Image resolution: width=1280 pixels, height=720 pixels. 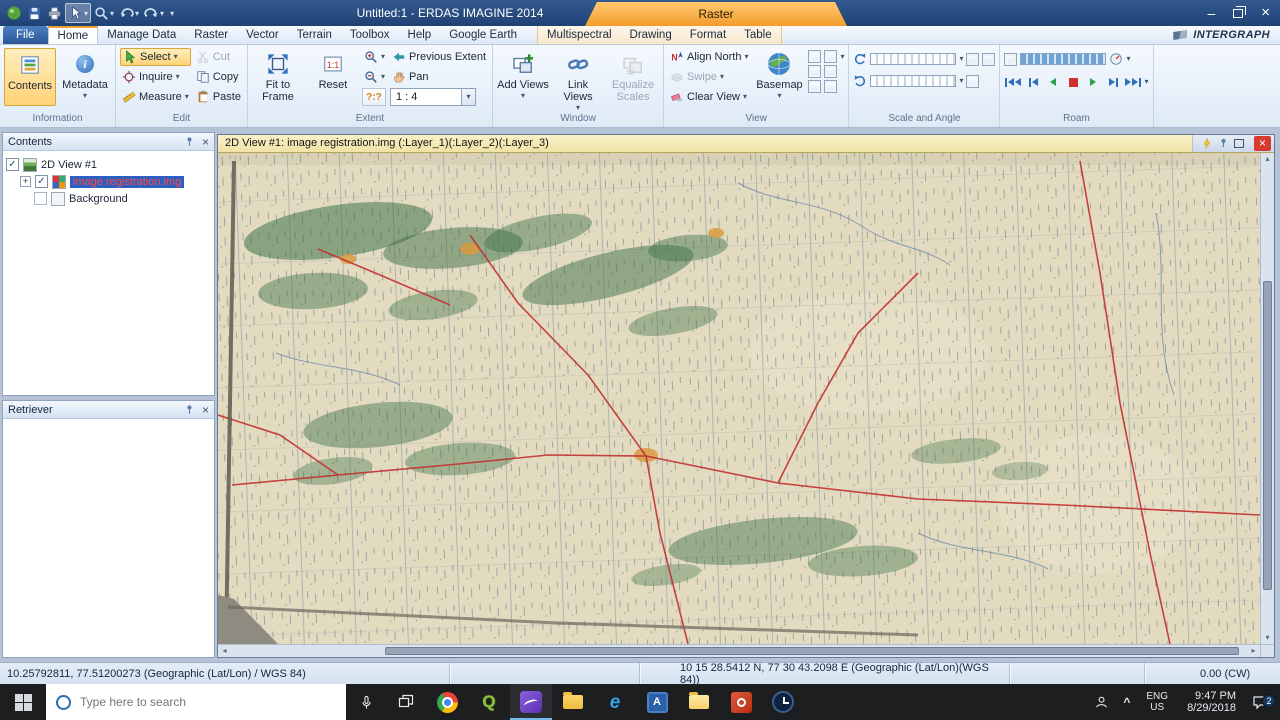 I want to click on clear-view-button: Clear View ▾, so click(x=709, y=97).